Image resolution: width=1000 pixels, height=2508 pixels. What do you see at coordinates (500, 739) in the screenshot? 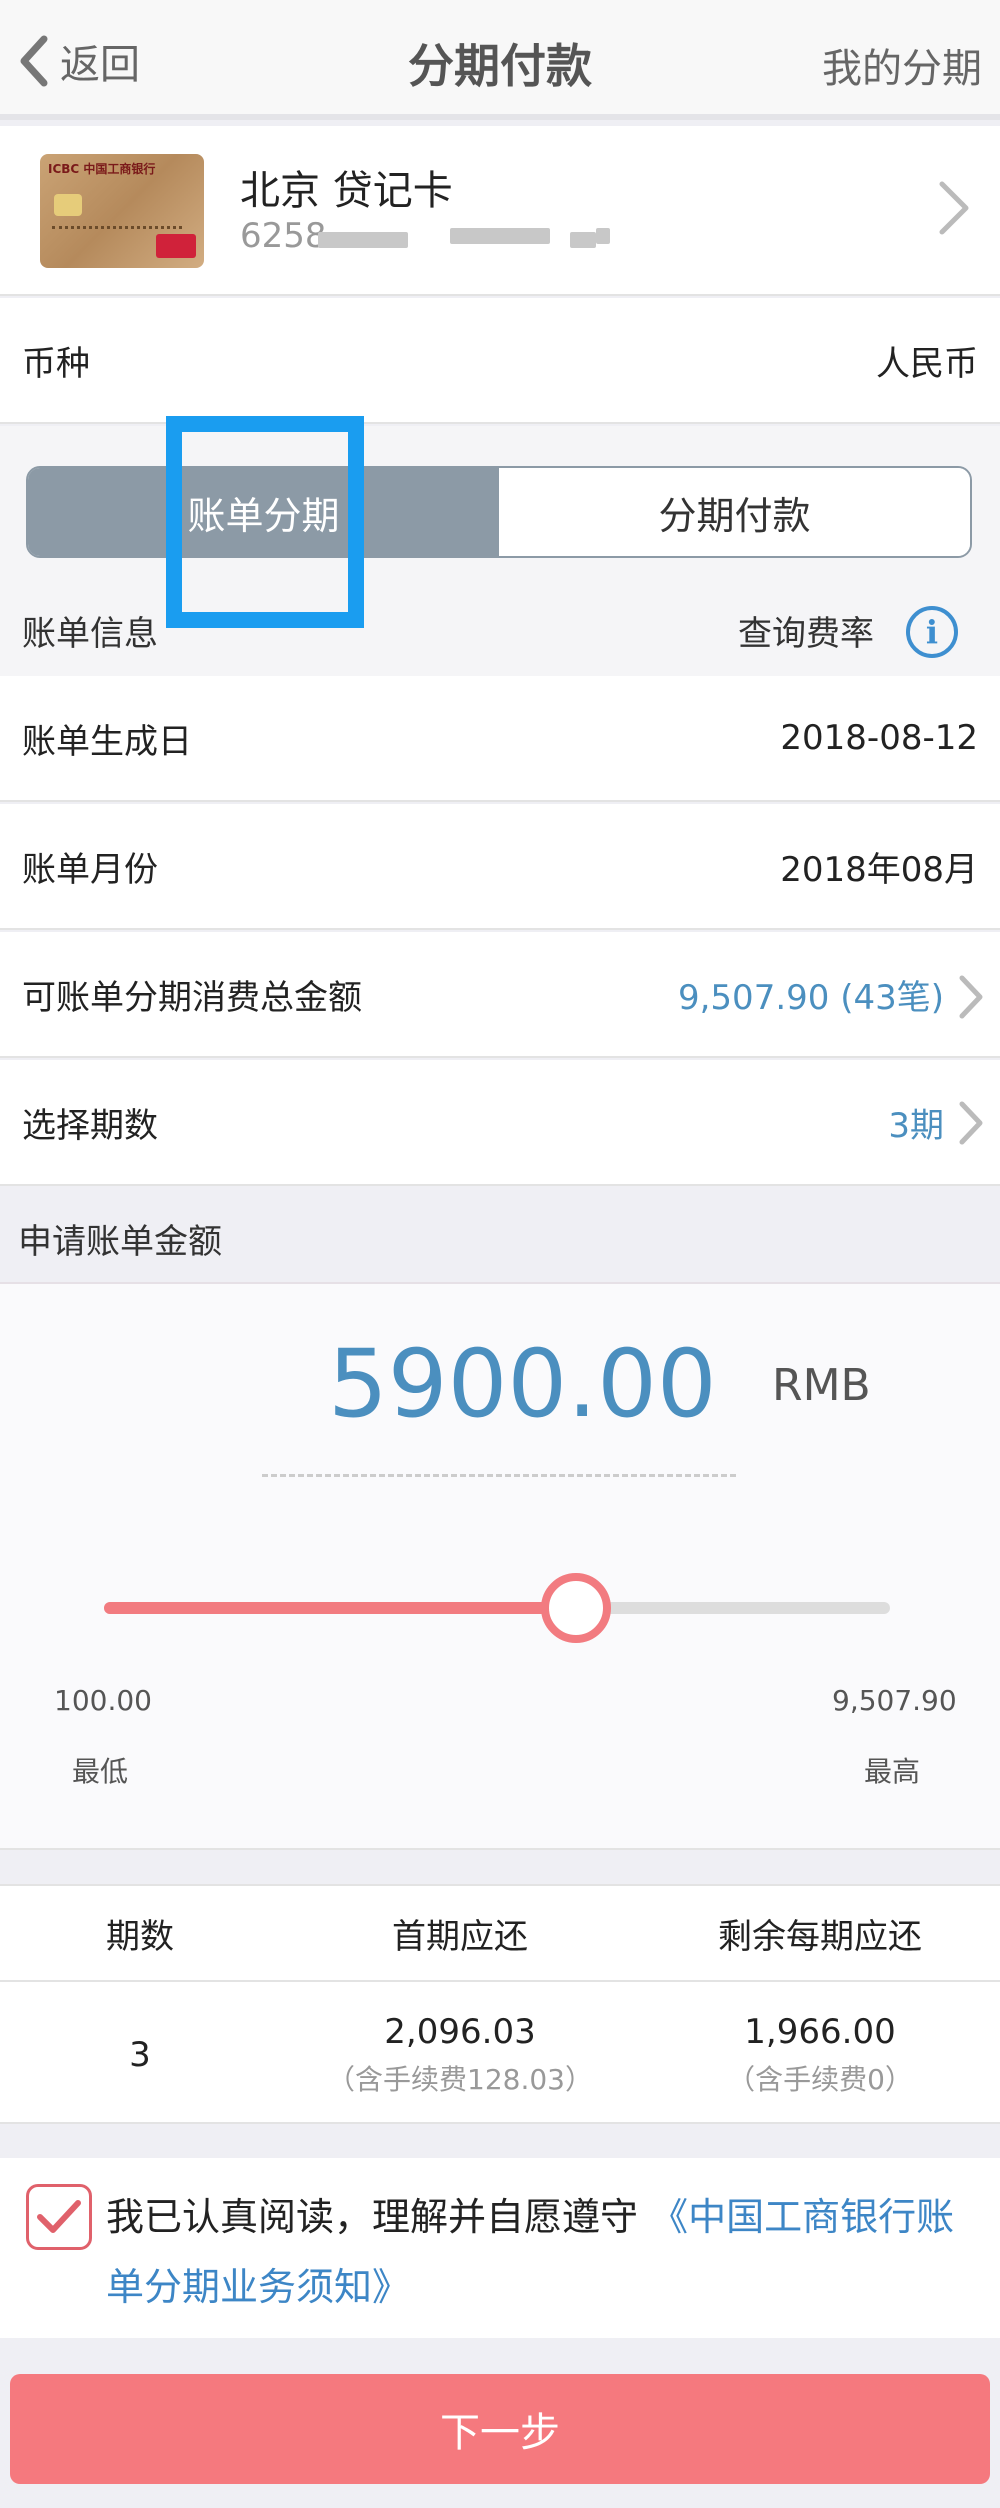
I see `bill-date-row: 账单生成日 2018-08-12` at bounding box center [500, 739].